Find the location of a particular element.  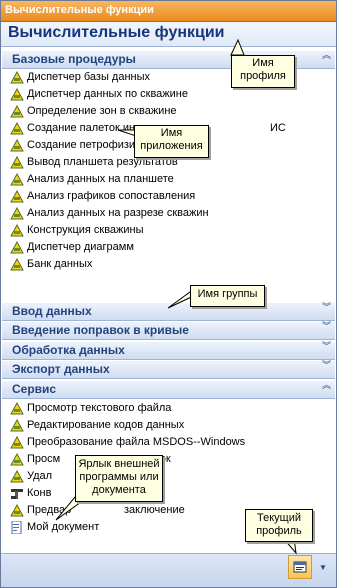

callout-line: программы или is located at coordinates (119, 477).